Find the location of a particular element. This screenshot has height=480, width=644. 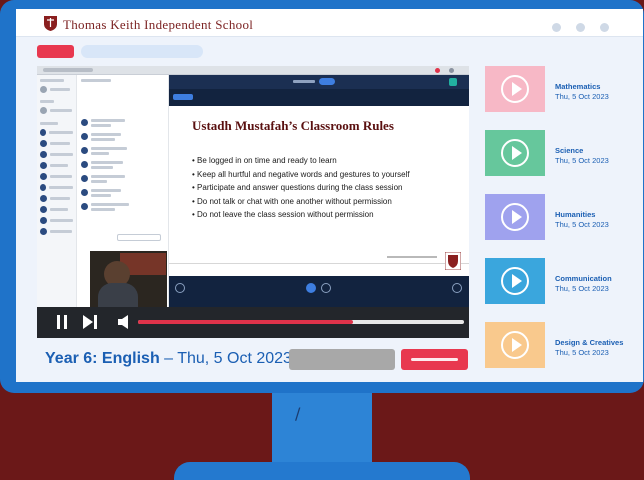

meeting-sidebar is located at coordinates (57, 191).